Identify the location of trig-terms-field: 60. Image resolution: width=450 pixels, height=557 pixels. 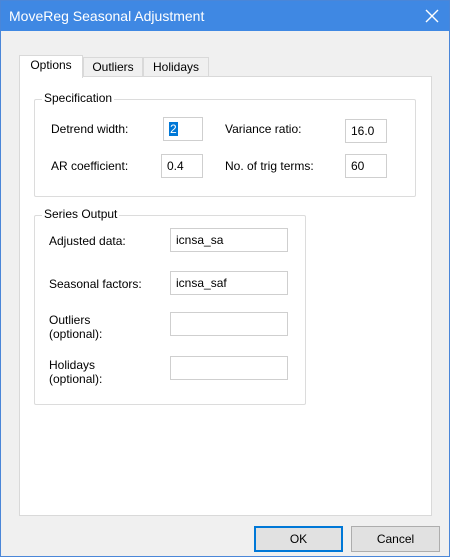
(366, 166).